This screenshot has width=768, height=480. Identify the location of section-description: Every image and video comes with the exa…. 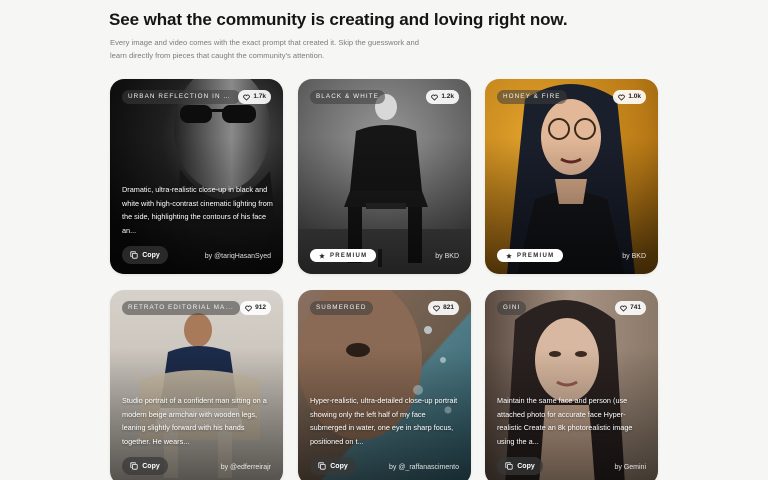
(264, 49).